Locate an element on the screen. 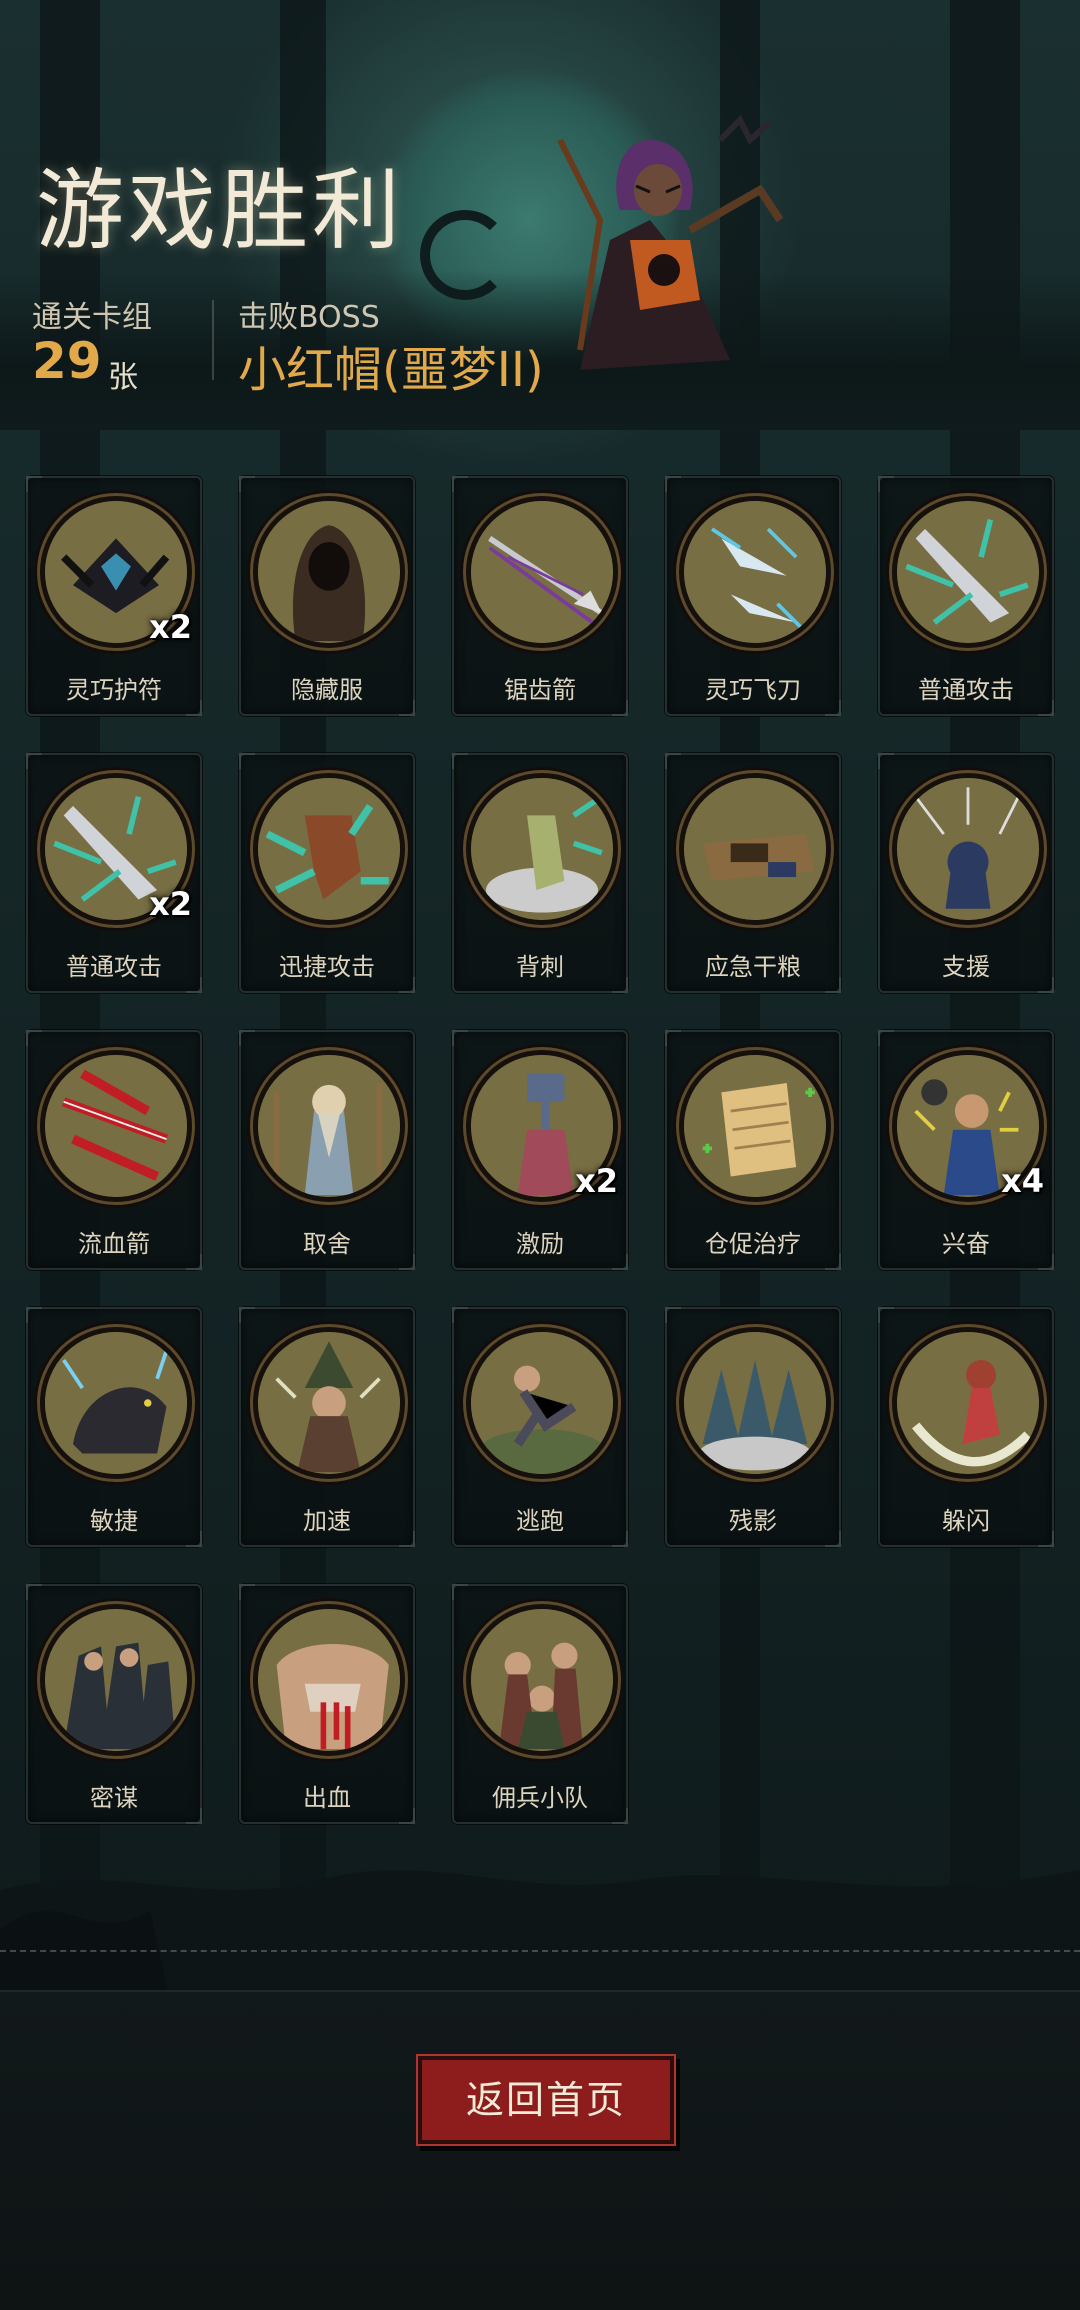 The height and width of the screenshot is (2310, 1080). card-label: 锯齿箭 is located at coordinates (540, 690).